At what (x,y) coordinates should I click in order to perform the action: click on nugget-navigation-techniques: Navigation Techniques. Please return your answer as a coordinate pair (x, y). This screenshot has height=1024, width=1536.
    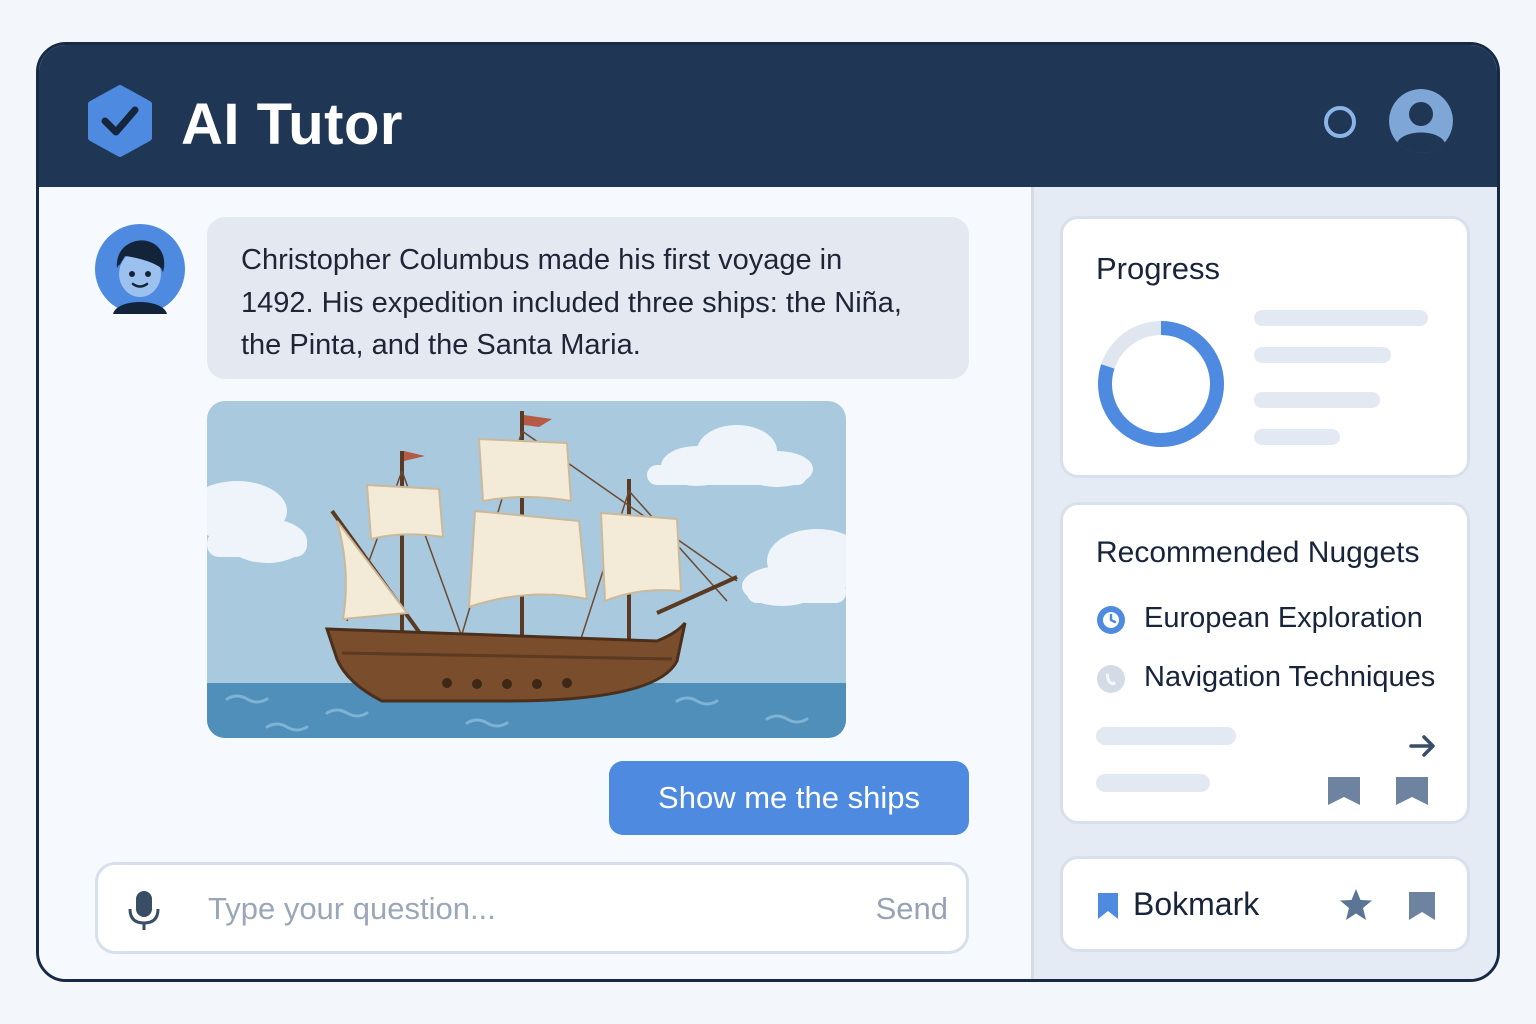
    Looking at the image, I should click on (1276, 678).